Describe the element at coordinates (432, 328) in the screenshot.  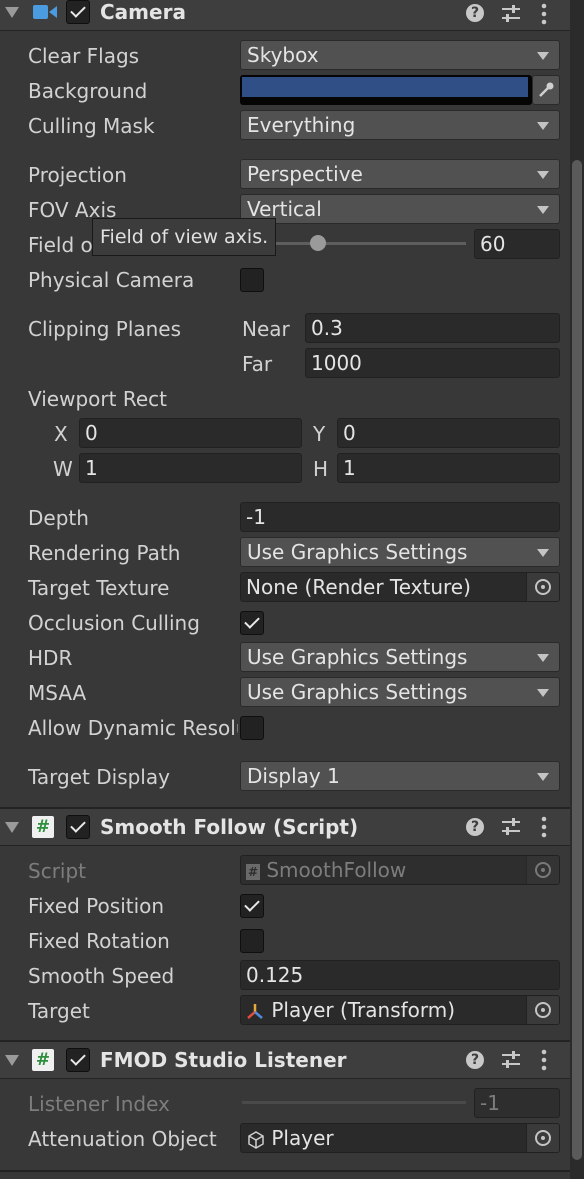
I see `near-clip-input: 0.3` at that location.